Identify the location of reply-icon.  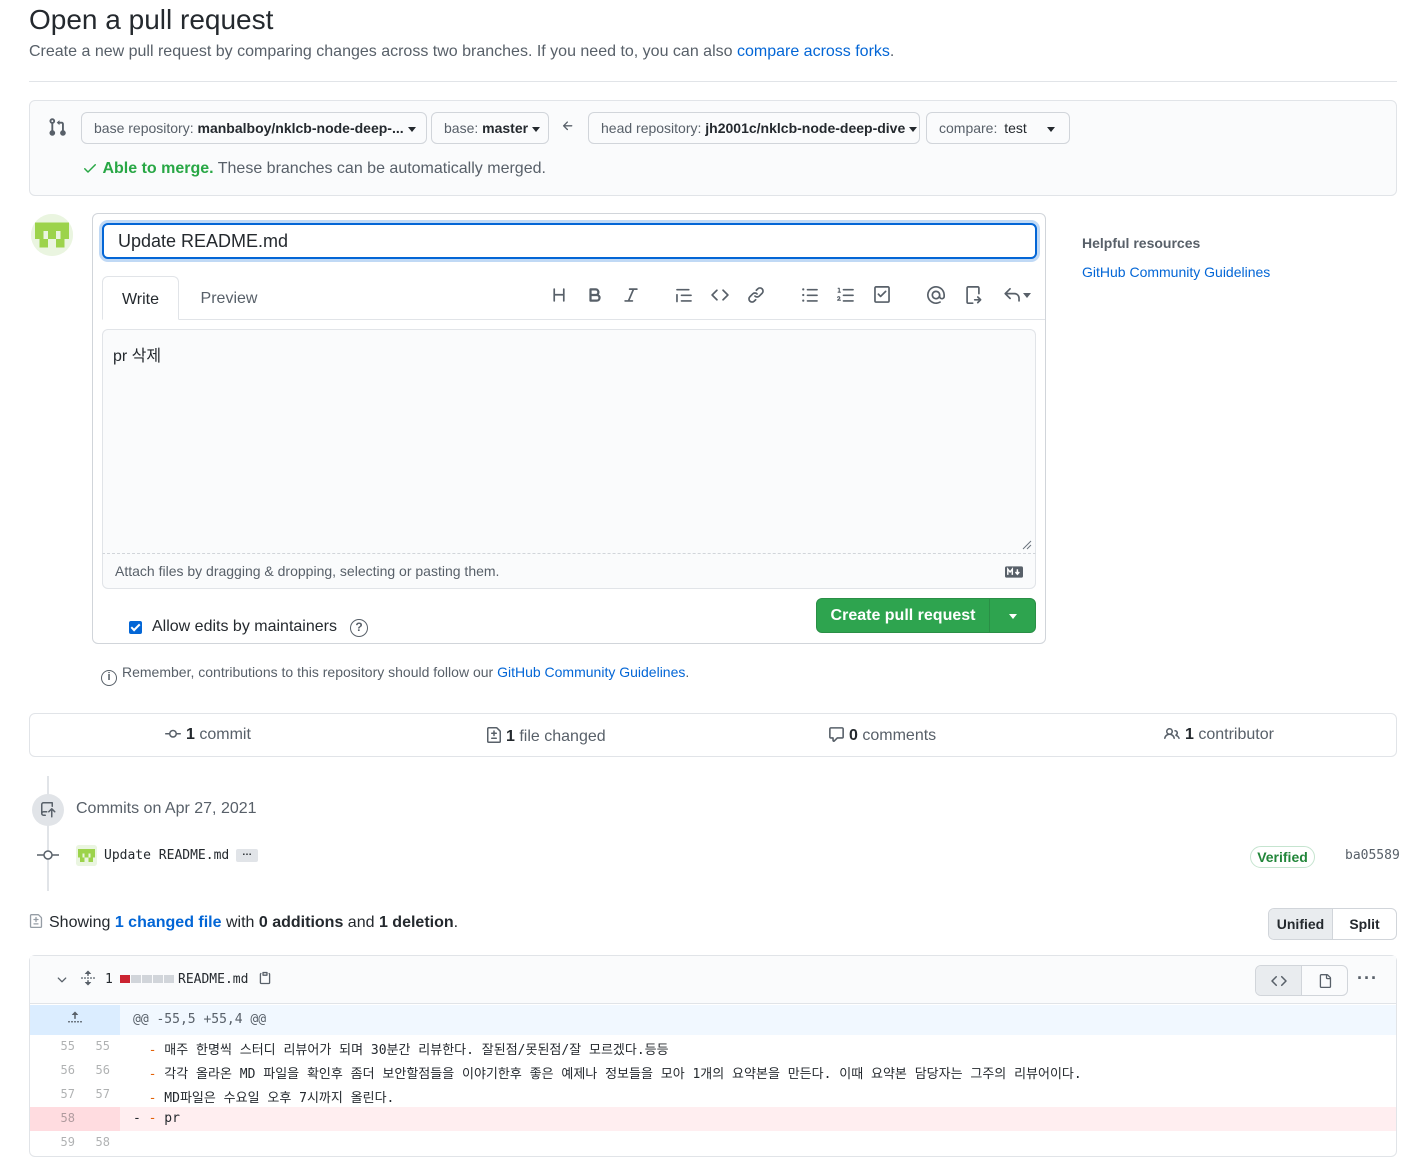
(1017, 295).